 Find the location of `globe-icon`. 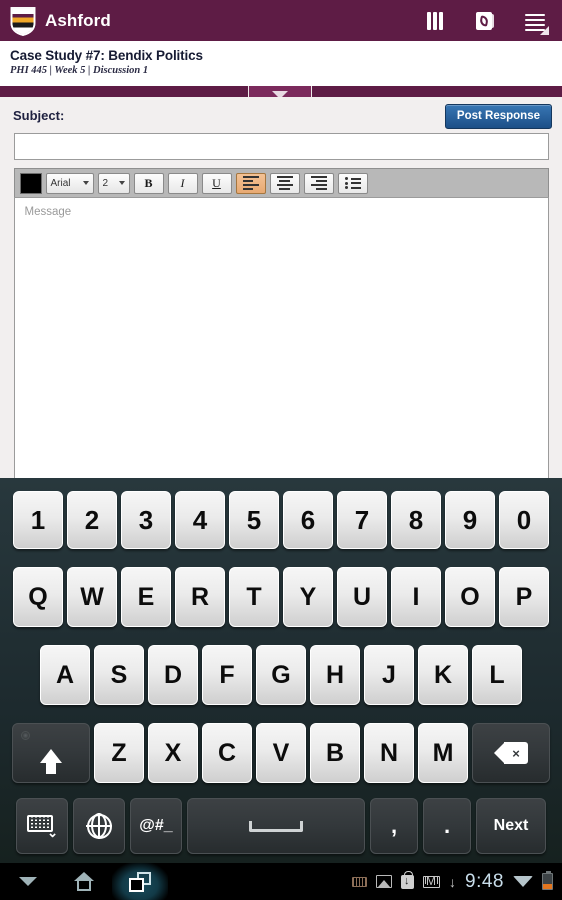

globe-icon is located at coordinates (99, 826).